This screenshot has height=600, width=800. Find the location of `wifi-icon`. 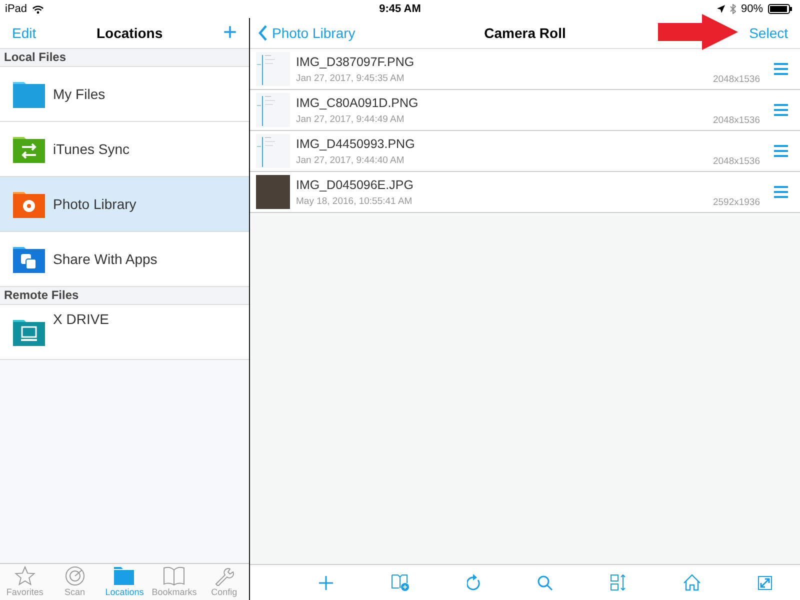

wifi-icon is located at coordinates (38, 9).